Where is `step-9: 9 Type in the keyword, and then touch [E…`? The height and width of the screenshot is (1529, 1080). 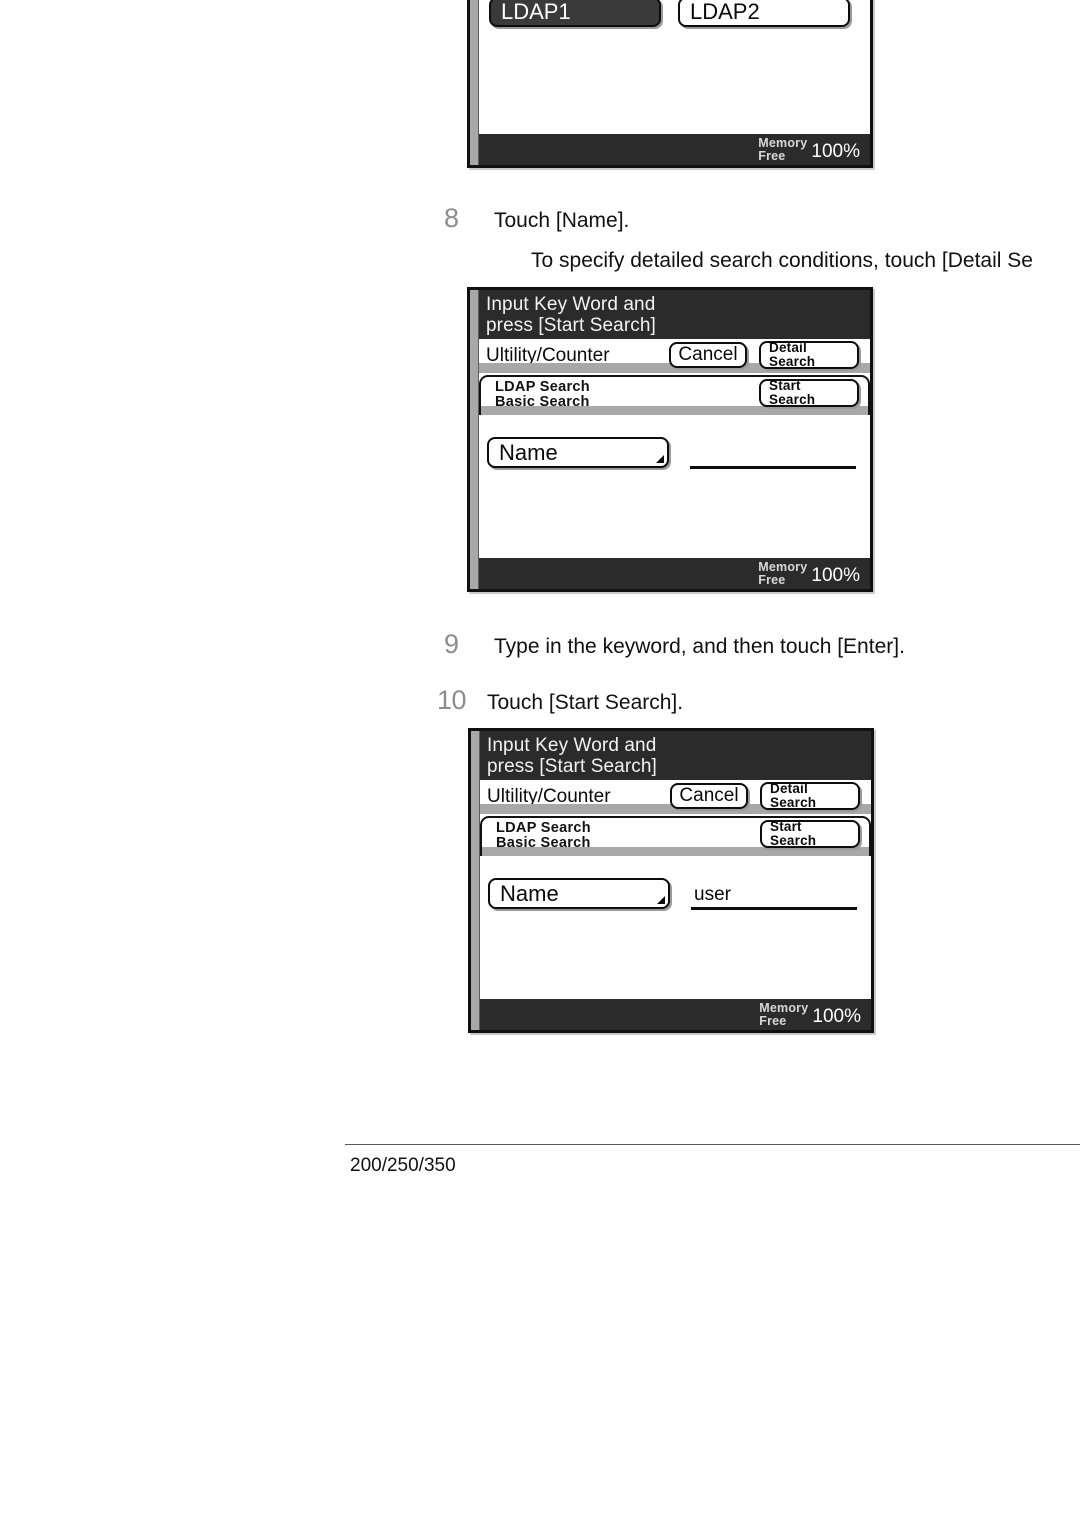
step-9: 9 Type in the keyword, and then touch [E… is located at coordinates (674, 645).